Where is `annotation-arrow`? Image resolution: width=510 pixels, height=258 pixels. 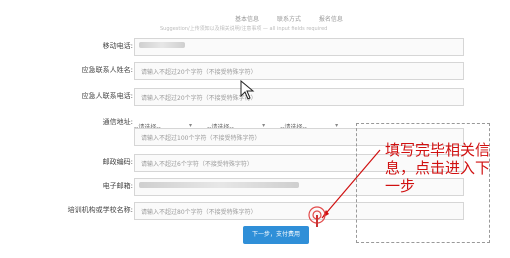 annotation-arrow is located at coordinates (351, 184).